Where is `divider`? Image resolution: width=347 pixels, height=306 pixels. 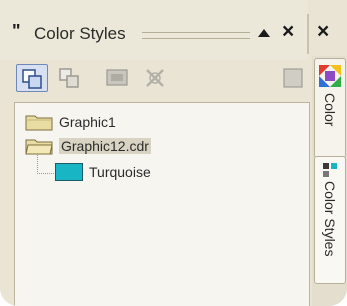 divider is located at coordinates (308, 34).